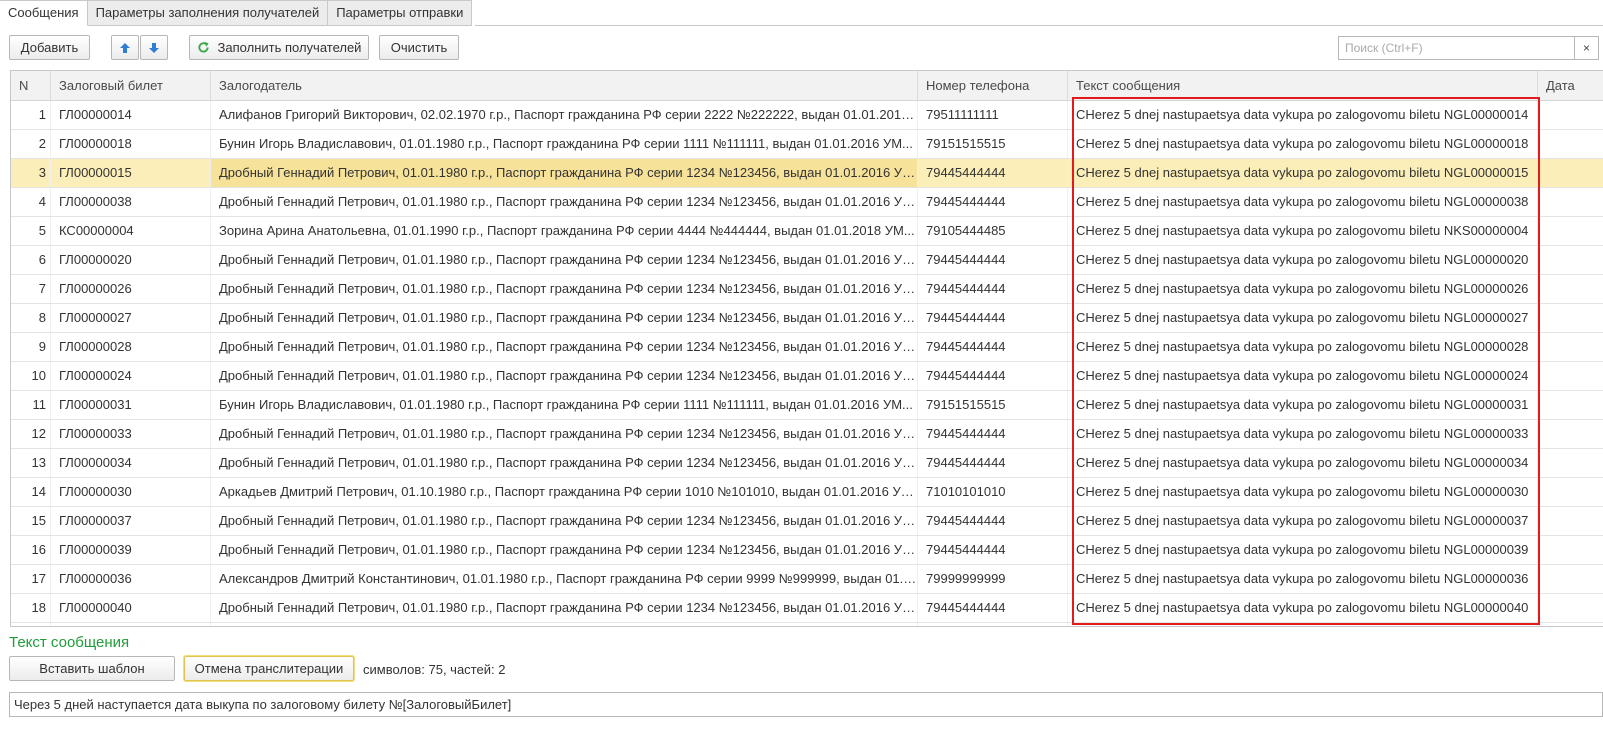  I want to click on cell-ticket: ГЛ00000033, so click(131, 434).